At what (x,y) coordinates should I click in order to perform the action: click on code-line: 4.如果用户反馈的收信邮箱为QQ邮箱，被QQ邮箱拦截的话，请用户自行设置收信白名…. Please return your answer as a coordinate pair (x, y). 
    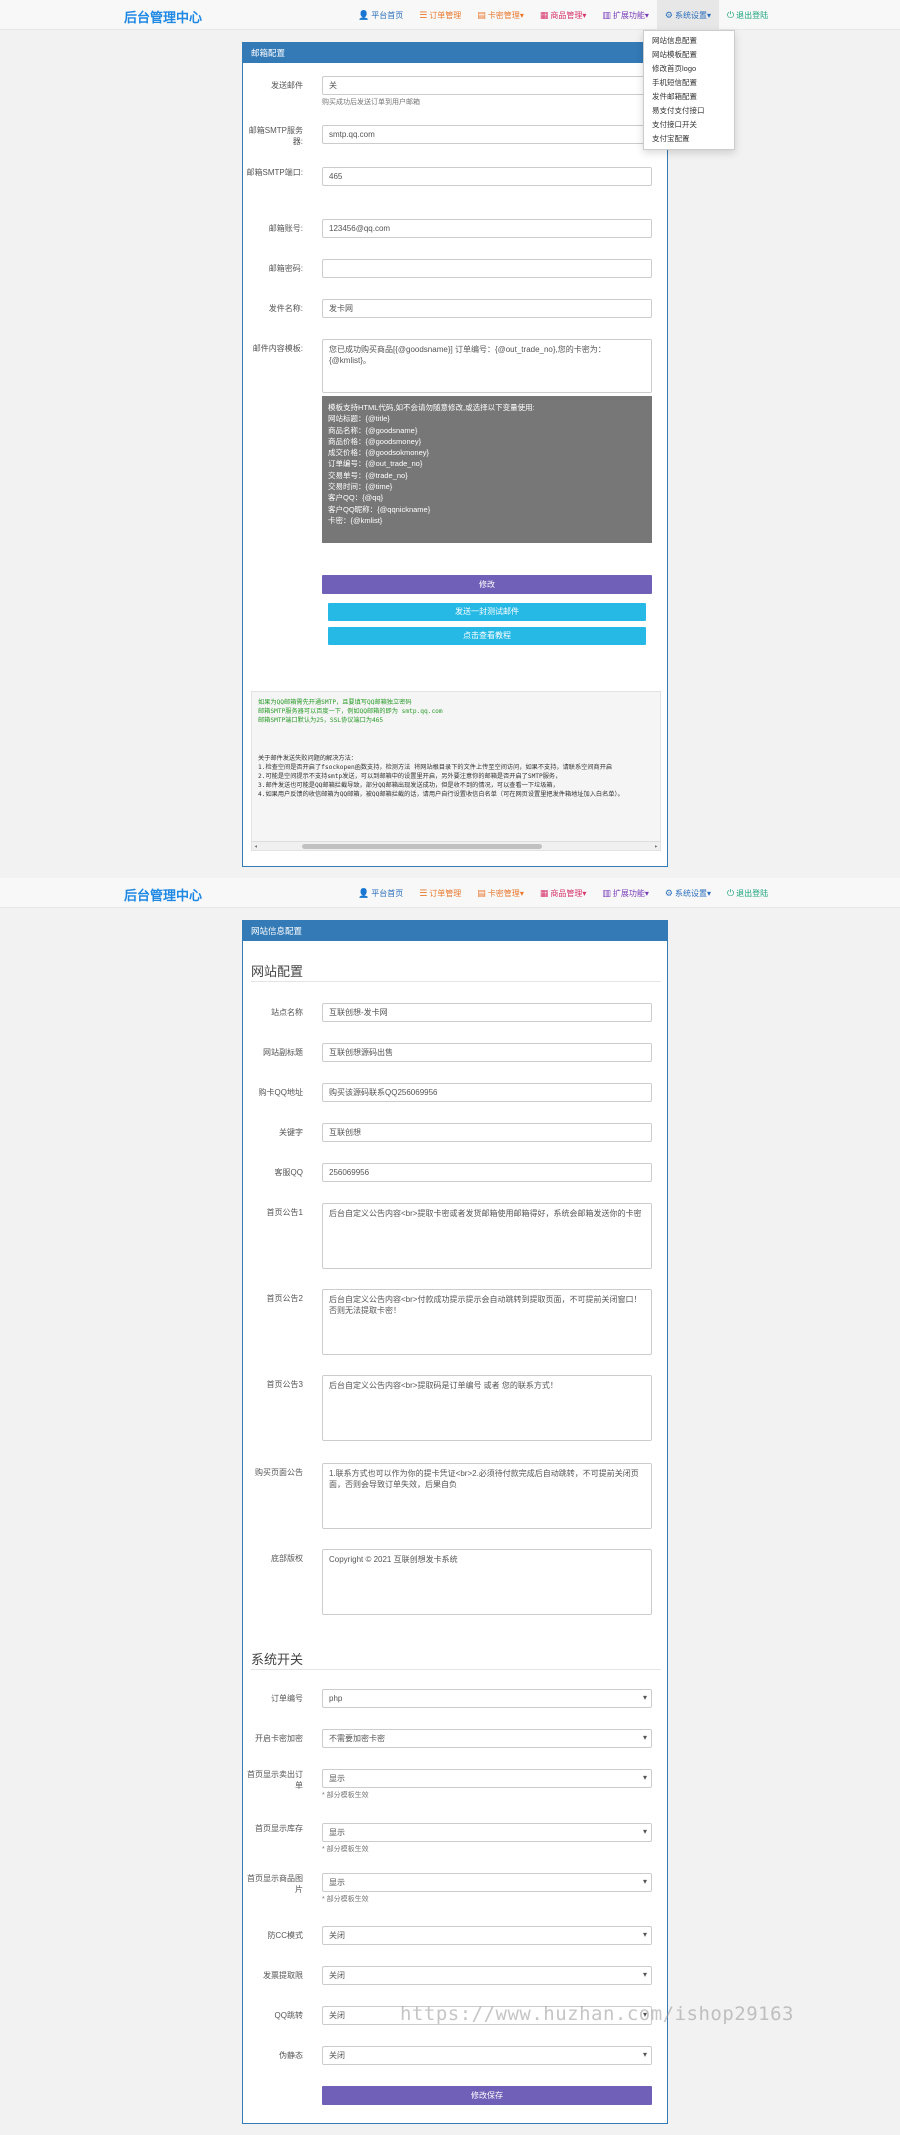
    Looking at the image, I should click on (441, 795).